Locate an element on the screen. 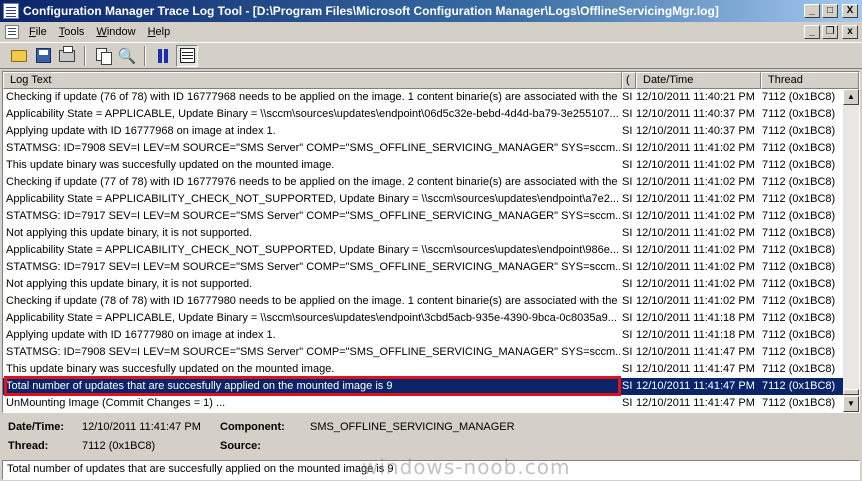 The image size is (862, 481). copy-icon is located at coordinates (103, 56).